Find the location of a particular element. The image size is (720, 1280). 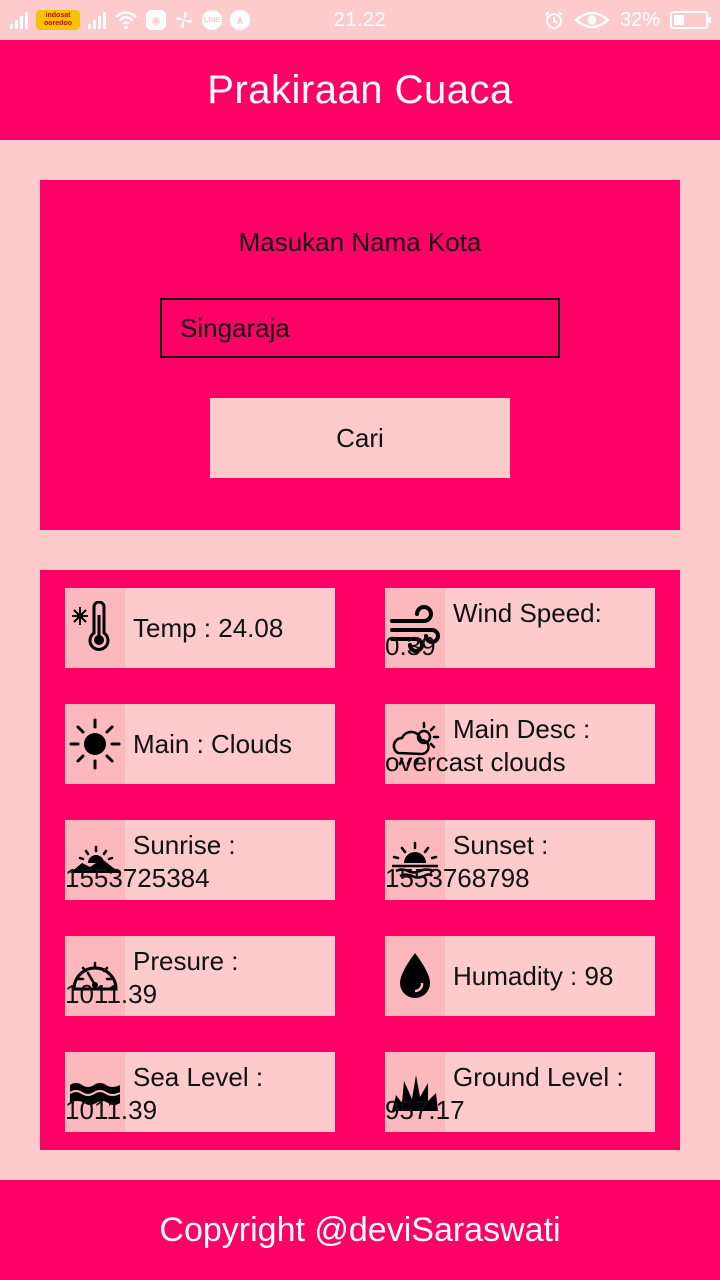

main-tile: Main : Clouds is located at coordinates (200, 744).